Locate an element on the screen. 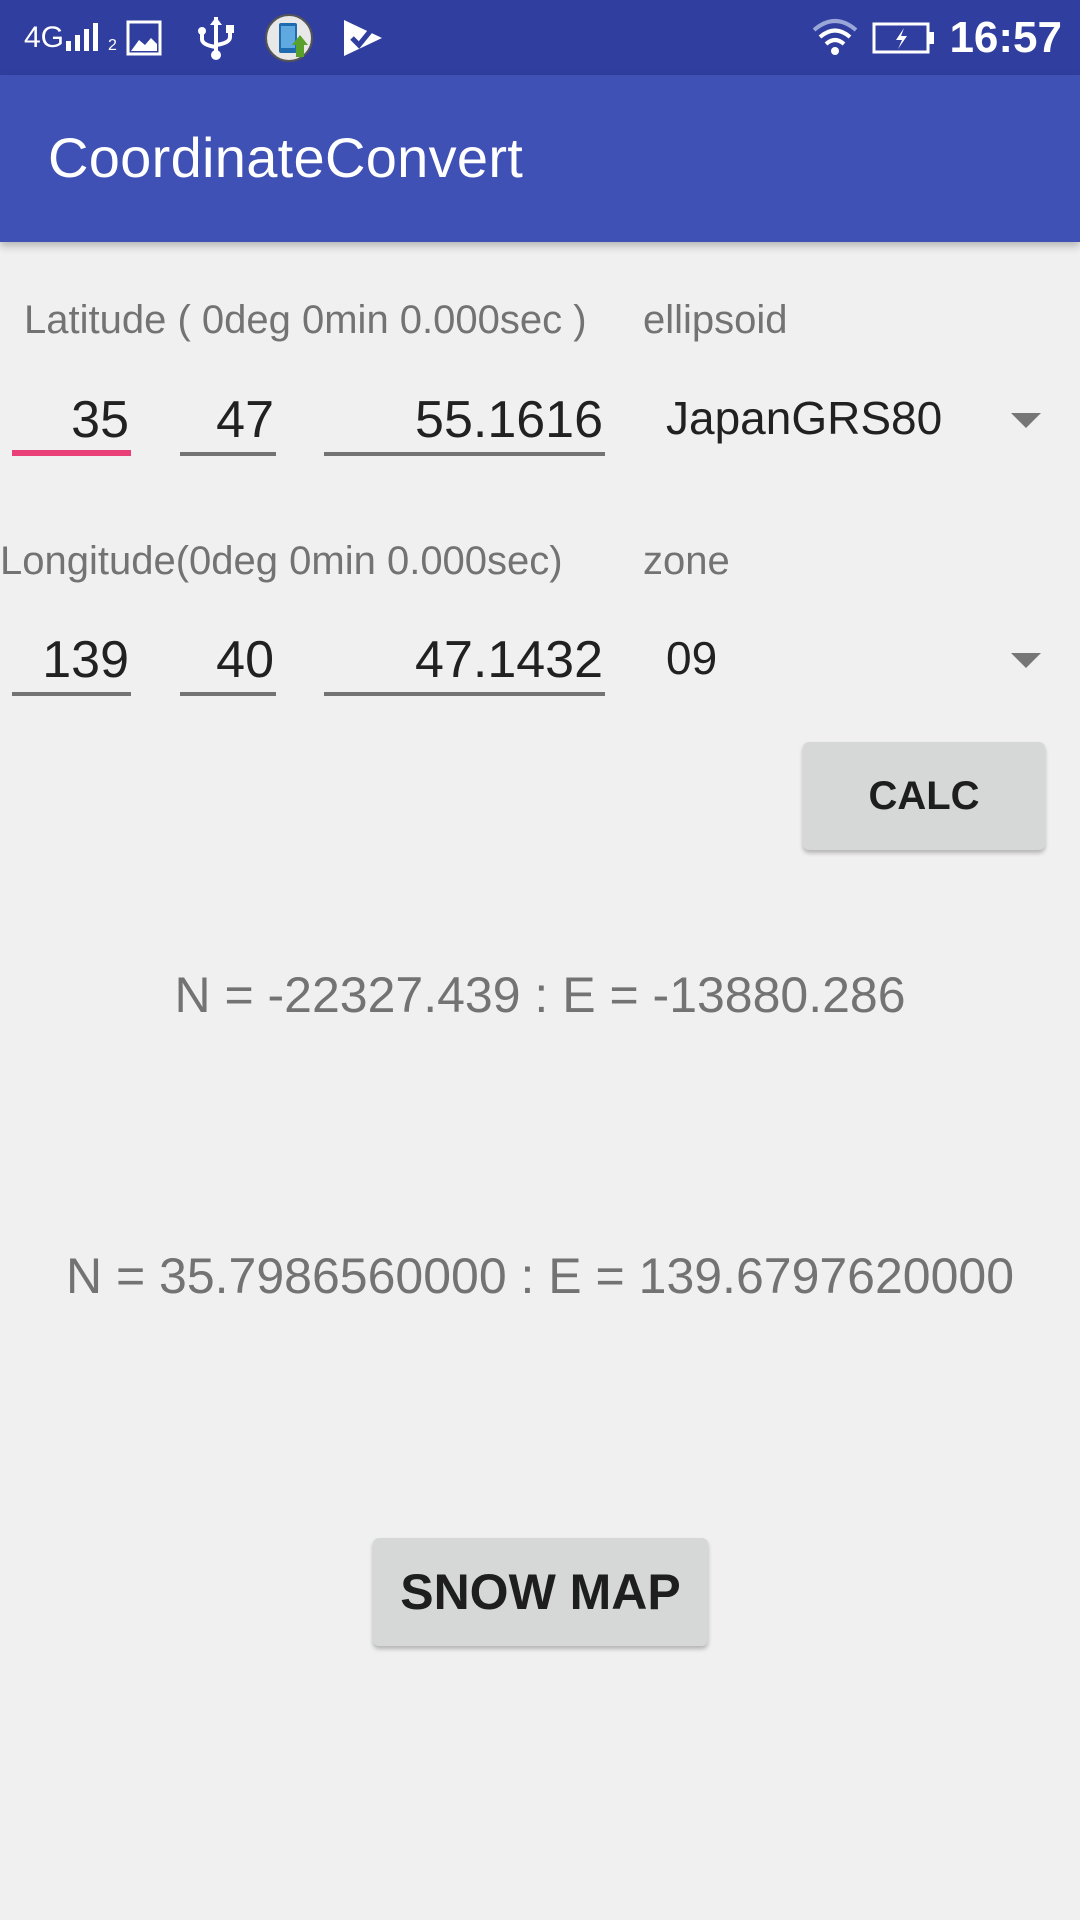 This screenshot has width=1080, height=1920. geodetic-coordinate-result: N = 35.7986560000 : E = 139.6797620000 is located at coordinates (540, 1276).